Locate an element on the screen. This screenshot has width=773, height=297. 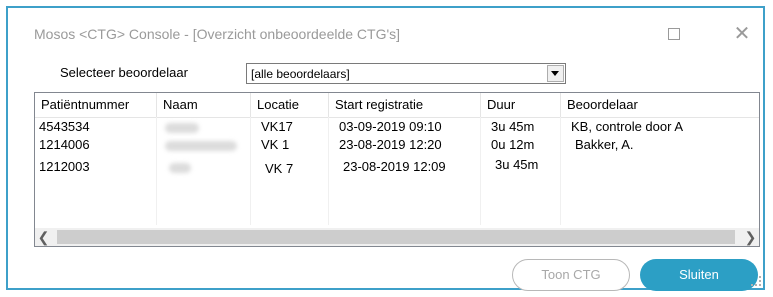
chevron-down-icon is located at coordinates (555, 73).